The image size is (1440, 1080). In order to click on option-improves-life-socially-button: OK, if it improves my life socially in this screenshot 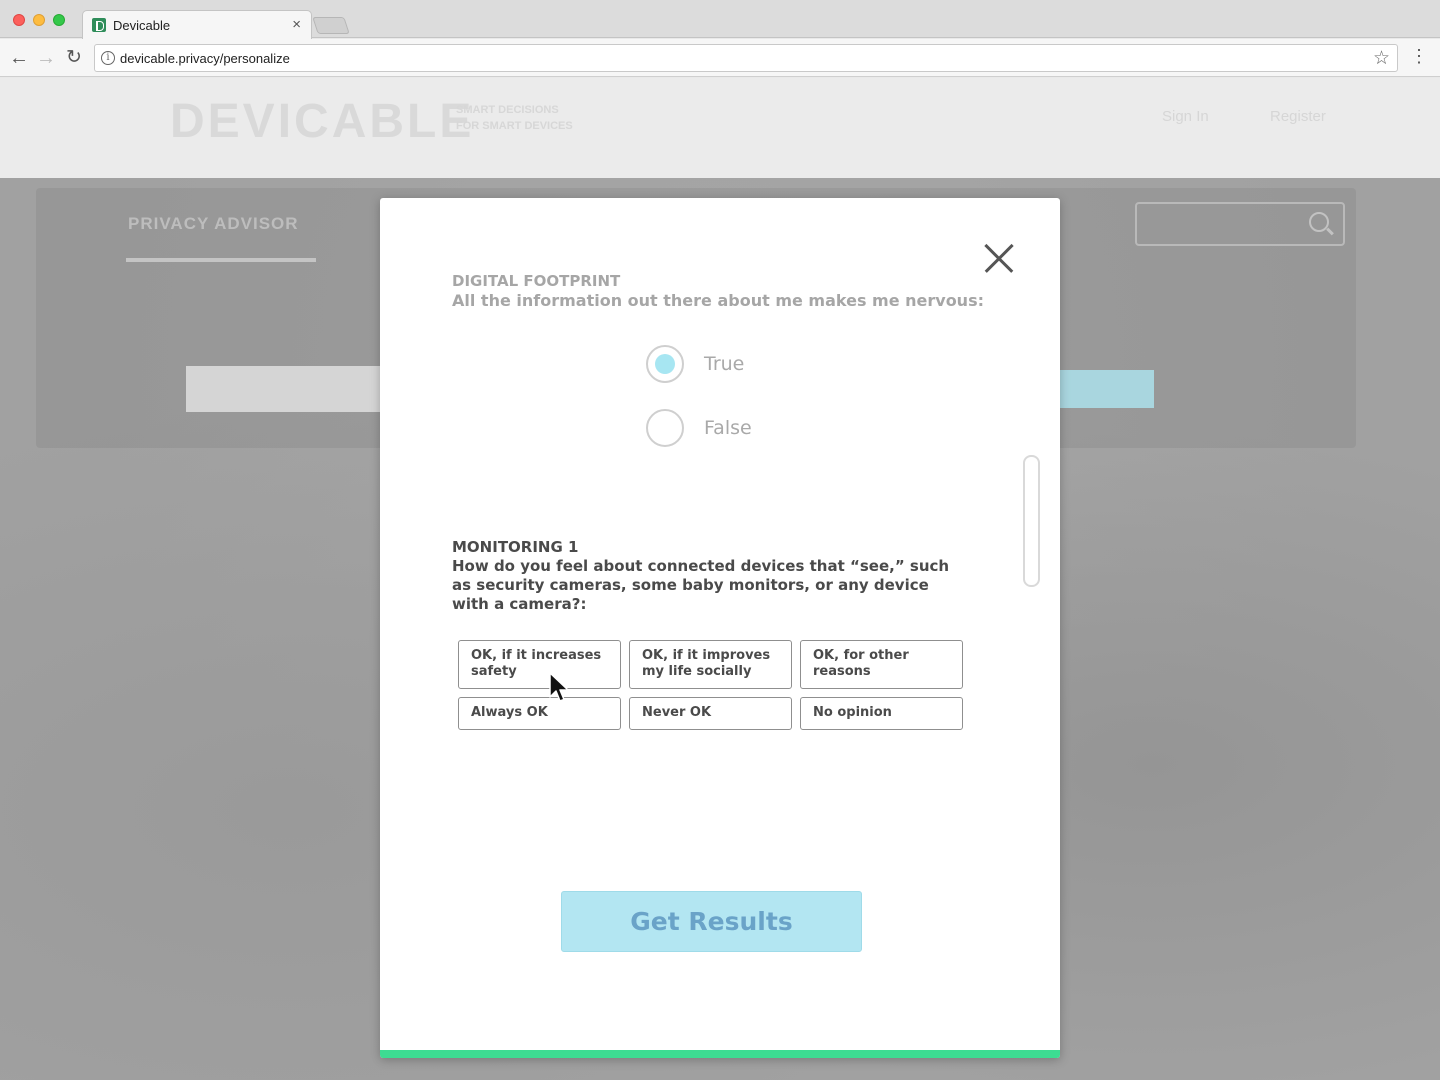, I will do `click(710, 664)`.